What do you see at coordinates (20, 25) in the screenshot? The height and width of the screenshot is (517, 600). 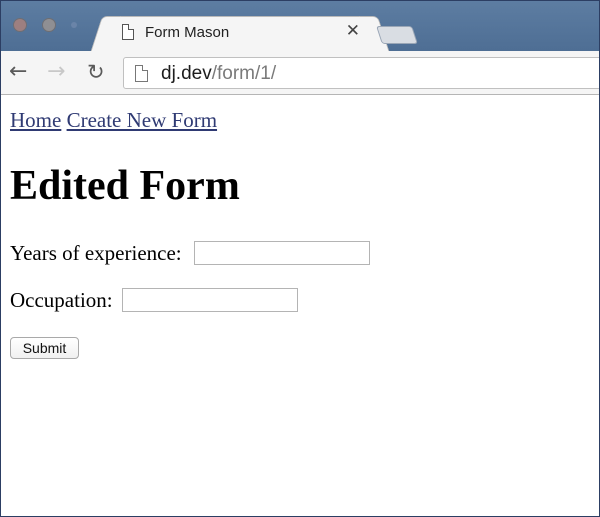 I see `window-close-button` at bounding box center [20, 25].